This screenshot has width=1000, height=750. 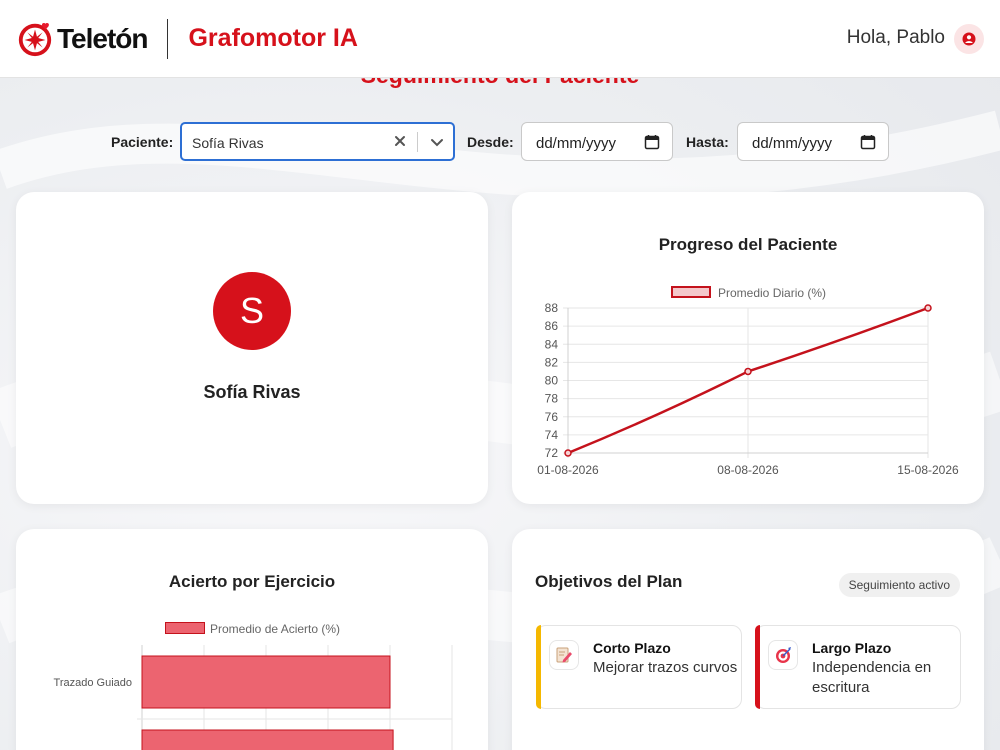 I want to click on x-tick-label: 08-08-2026, so click(x=748, y=470).